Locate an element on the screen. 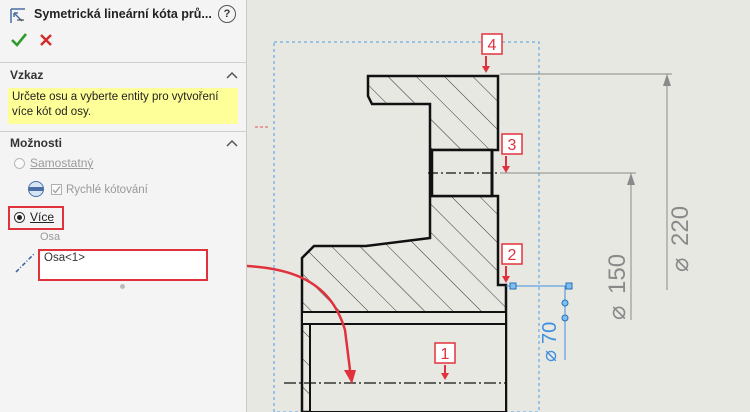 This screenshot has width=750, height=412. axis-icon is located at coordinates (25, 263).